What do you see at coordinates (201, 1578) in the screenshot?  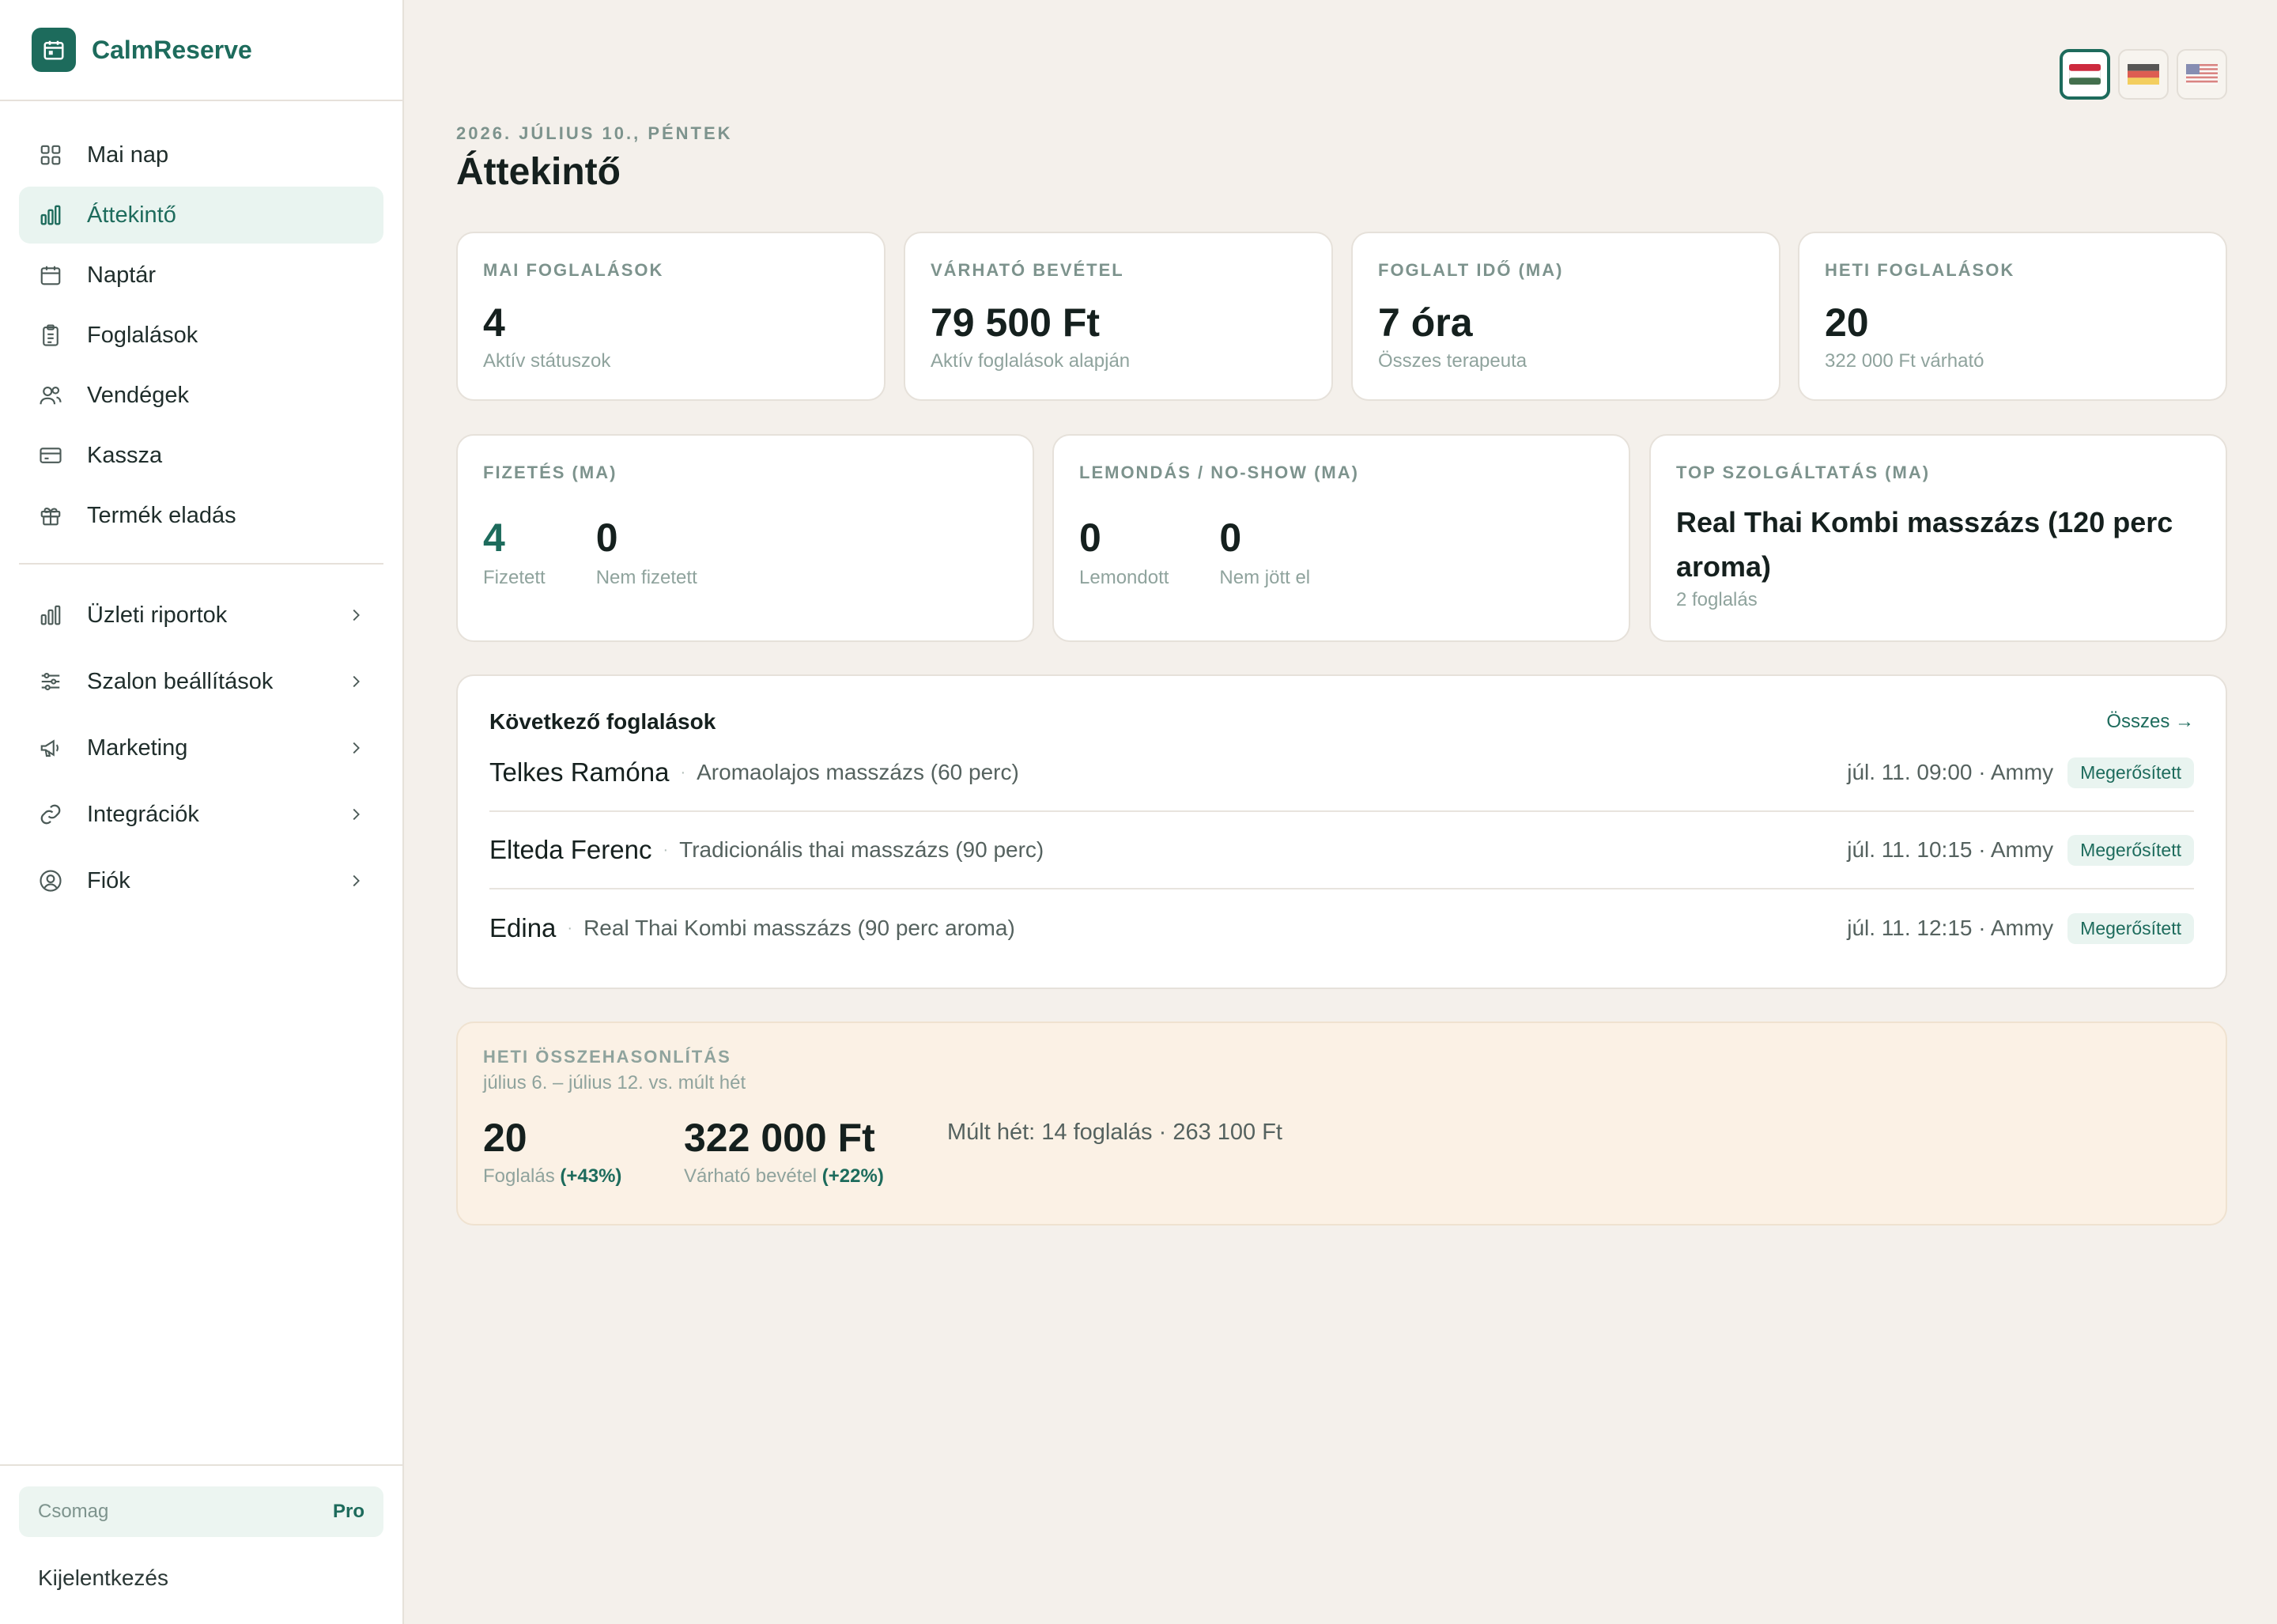 I see `logout-link: Kijelentkezés` at bounding box center [201, 1578].